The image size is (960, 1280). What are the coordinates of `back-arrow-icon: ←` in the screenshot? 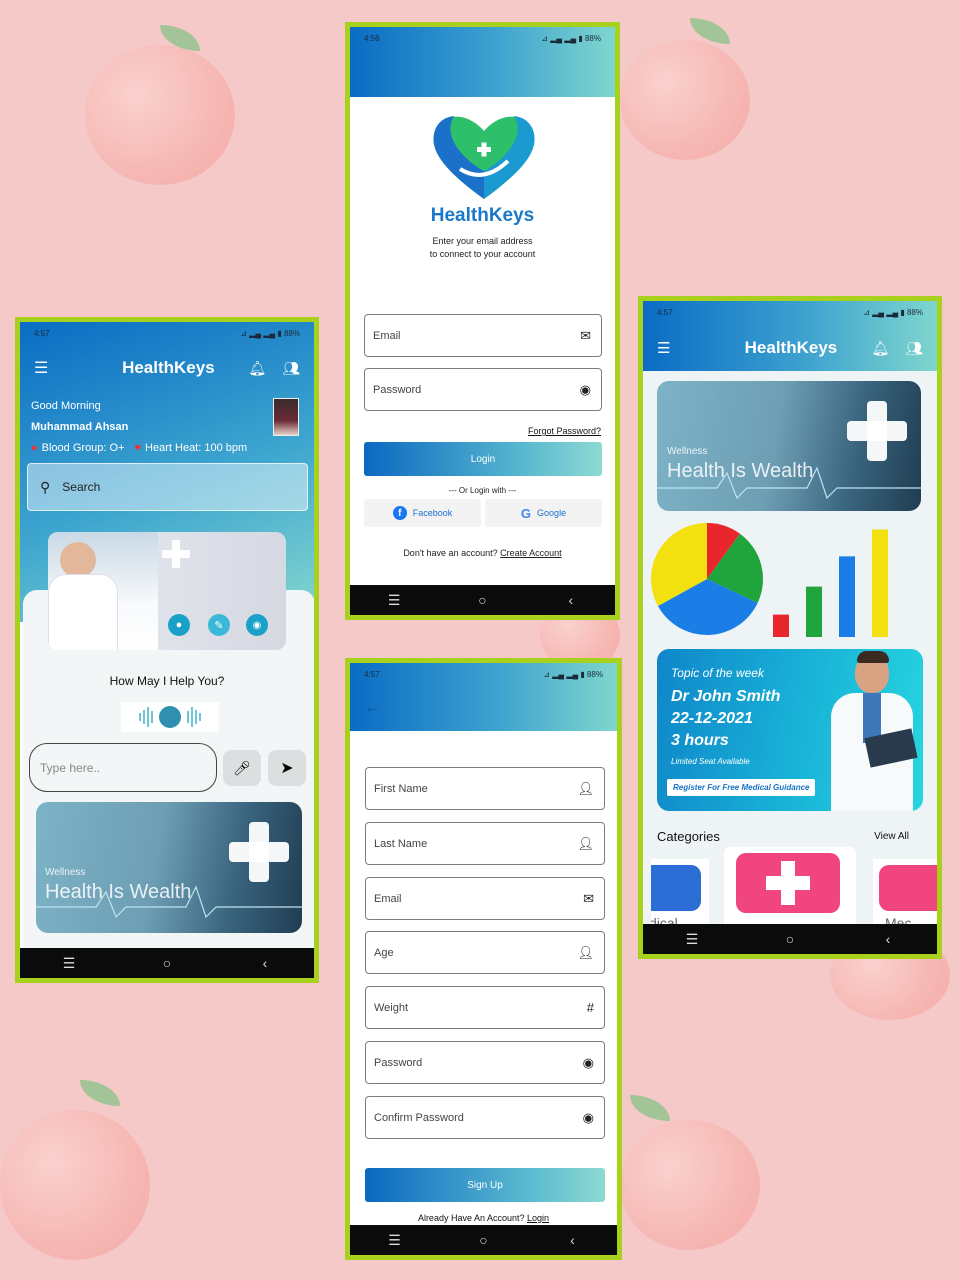 It's located at (372, 707).